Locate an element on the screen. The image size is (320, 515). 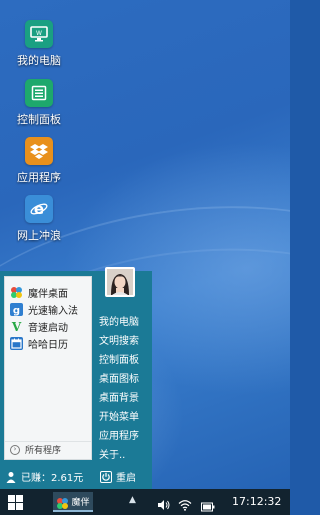
input-method-icon: g is located at coordinates (16, 309).